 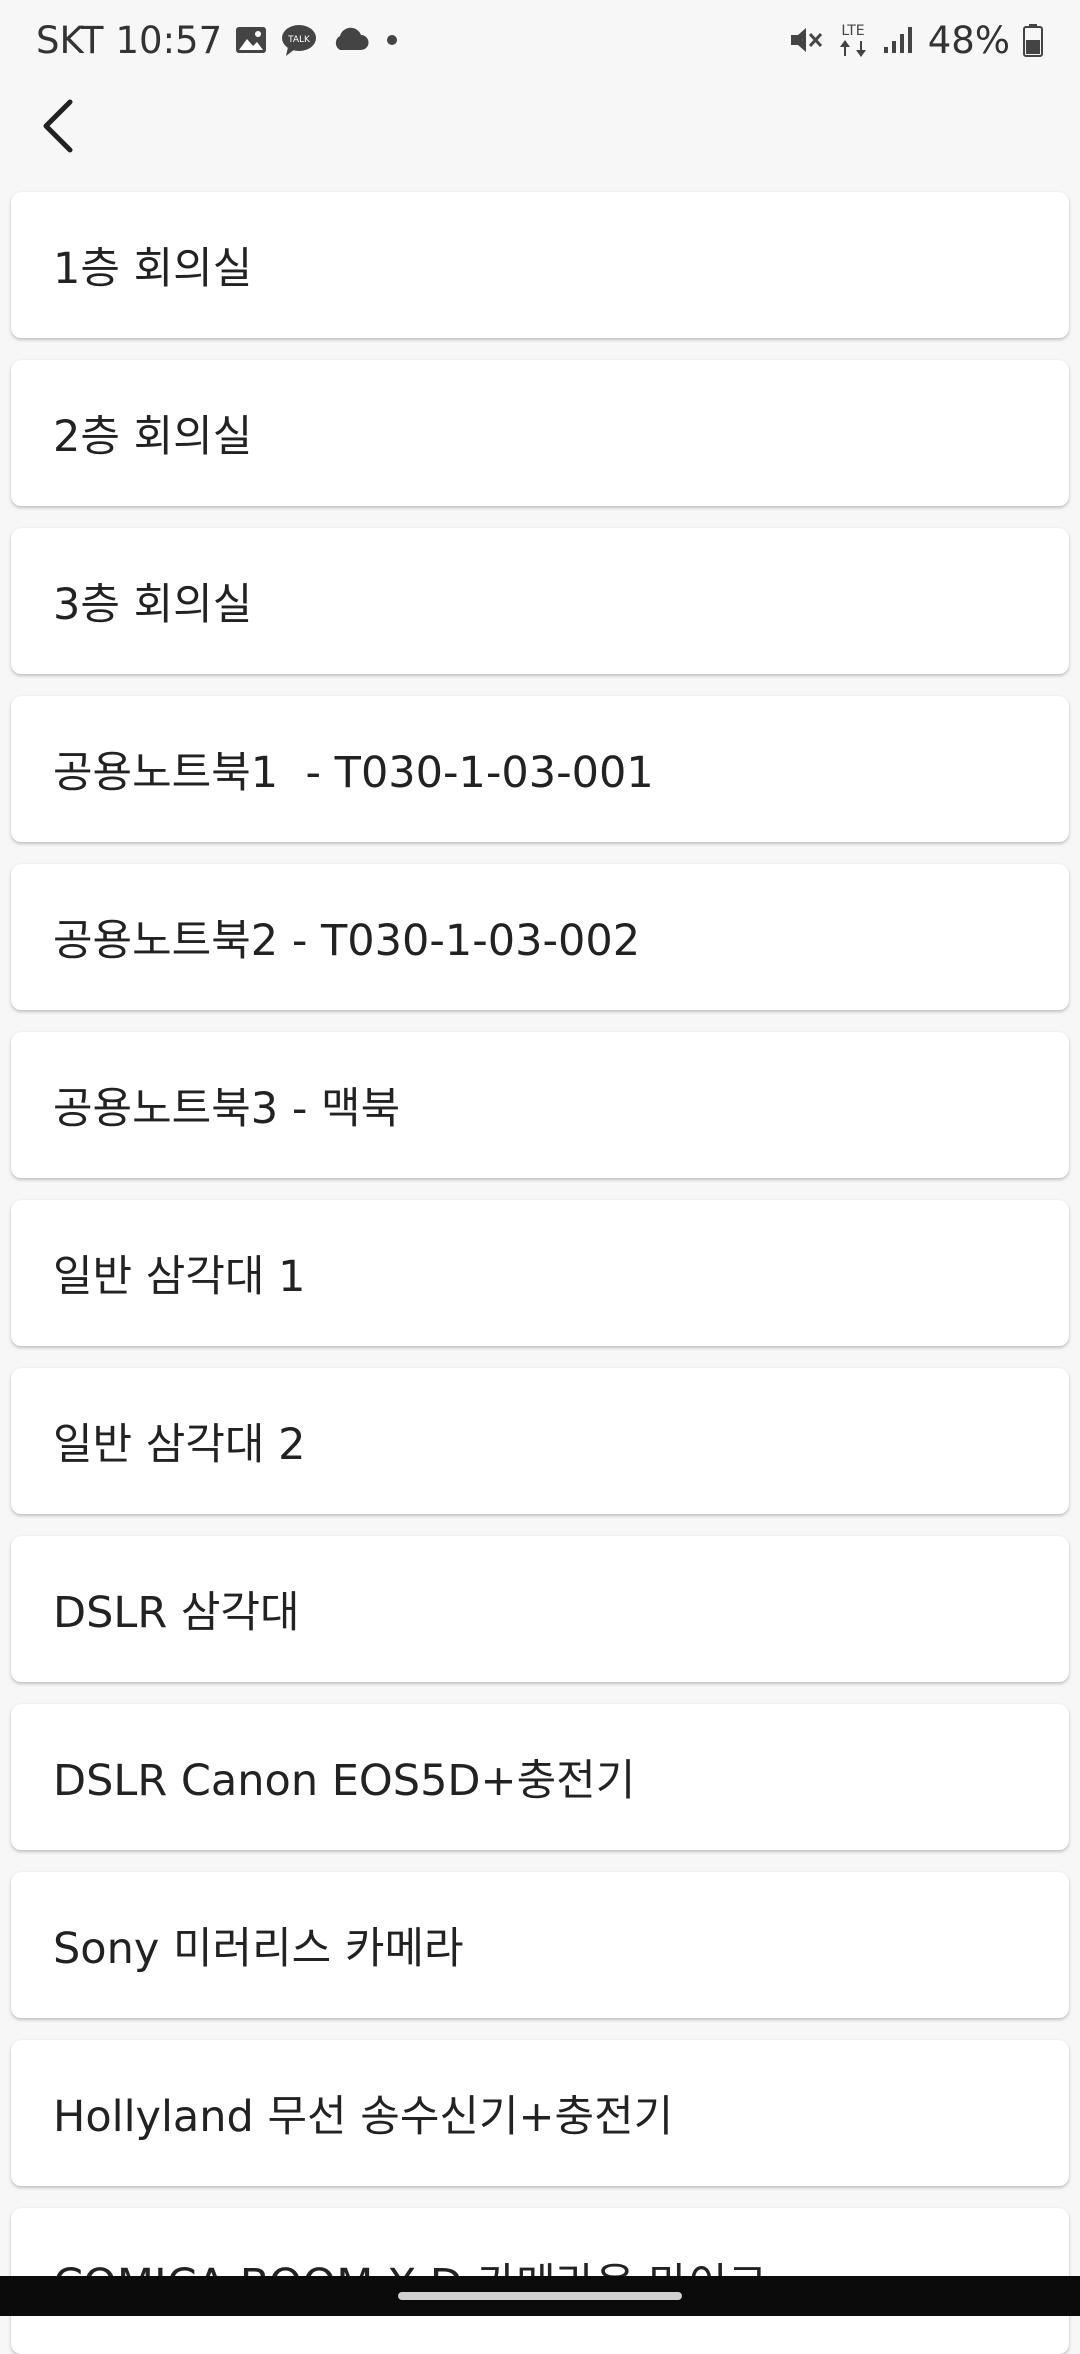 I want to click on back-button, so click(x=58, y=128).